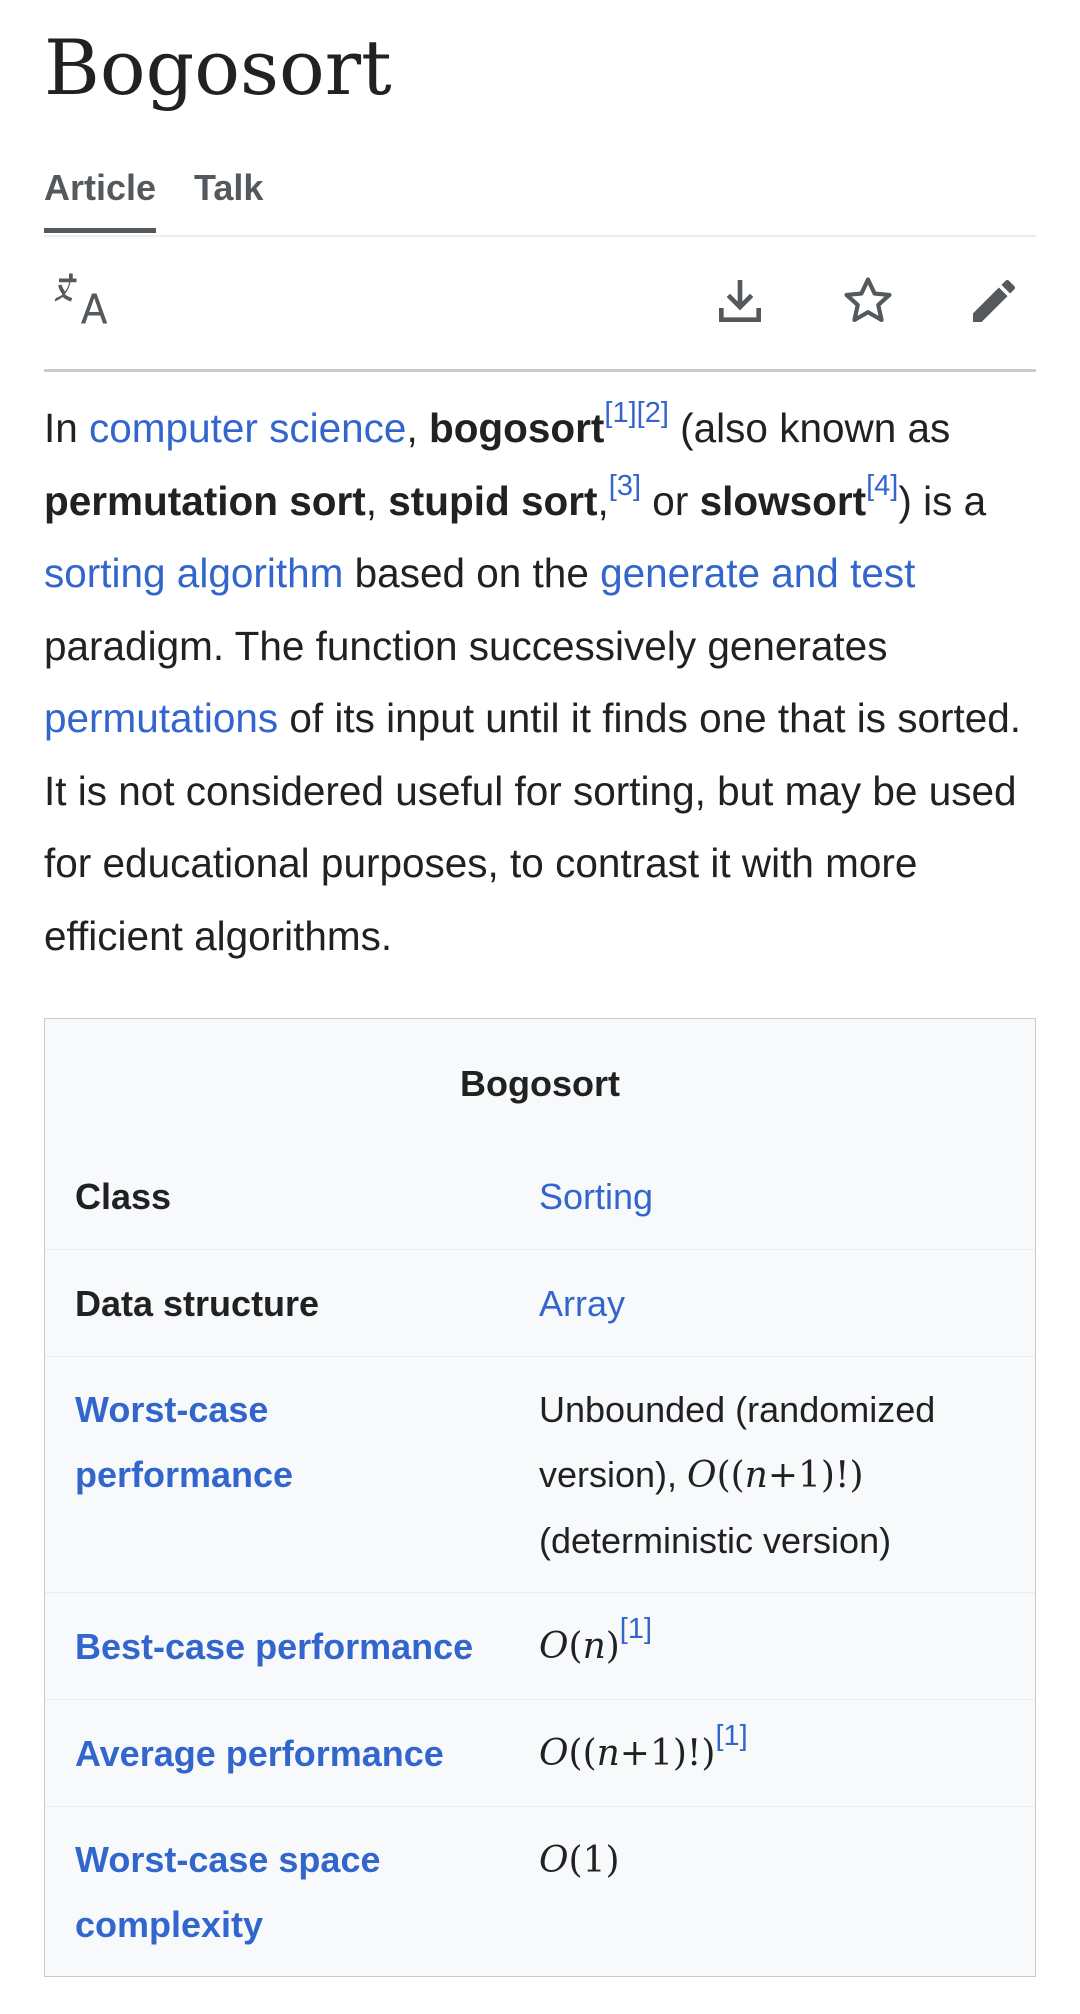 This screenshot has height=2014, width=1080. What do you see at coordinates (783, 500) in the screenshot?
I see `bold-slowsort: slowsort` at bounding box center [783, 500].